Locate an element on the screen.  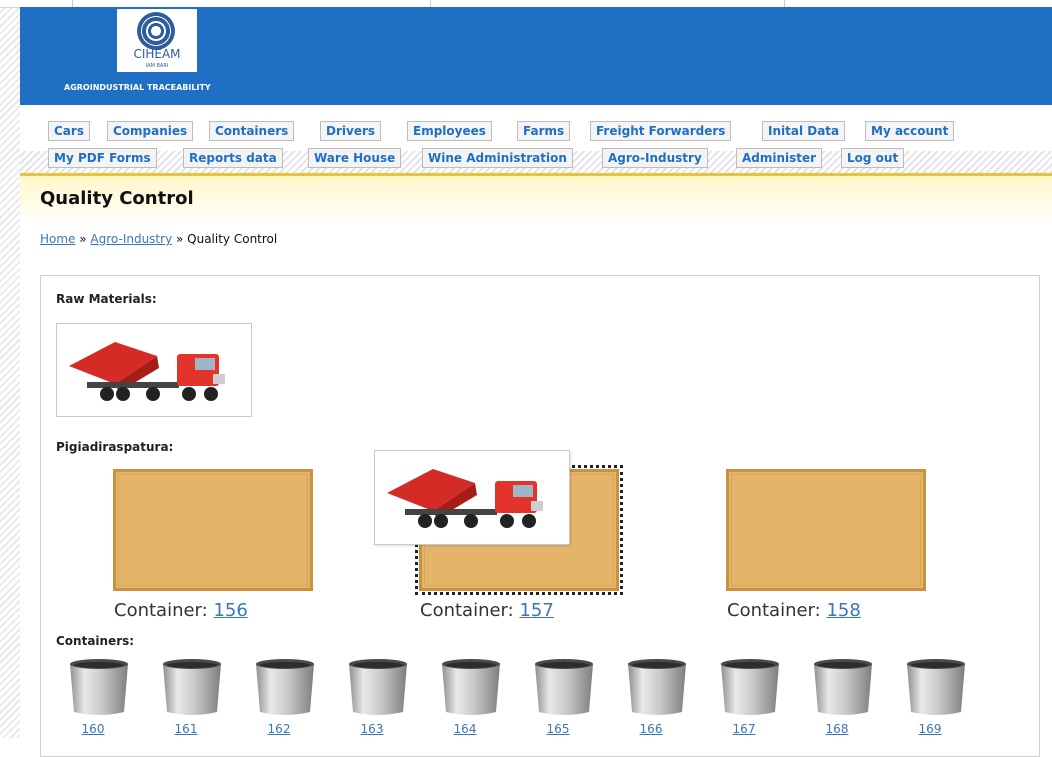
tab-agro-industry: Agro-Industry is located at coordinates (655, 158).